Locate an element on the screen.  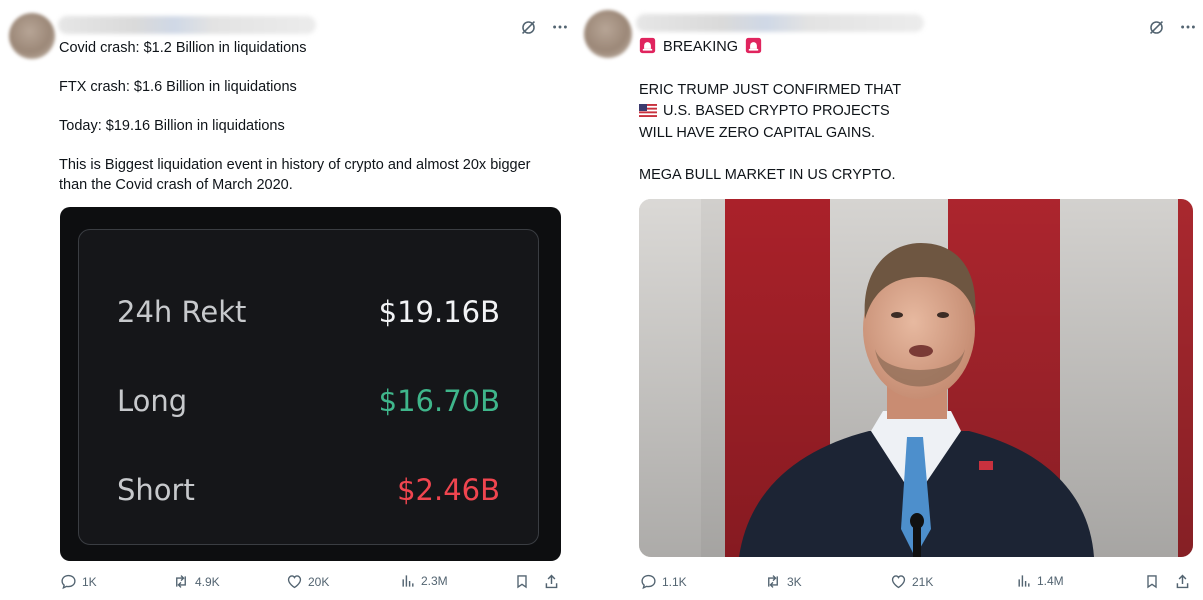
text-line: FTX crash: $1.6 Billion in liquidations is located at coordinates (178, 87).